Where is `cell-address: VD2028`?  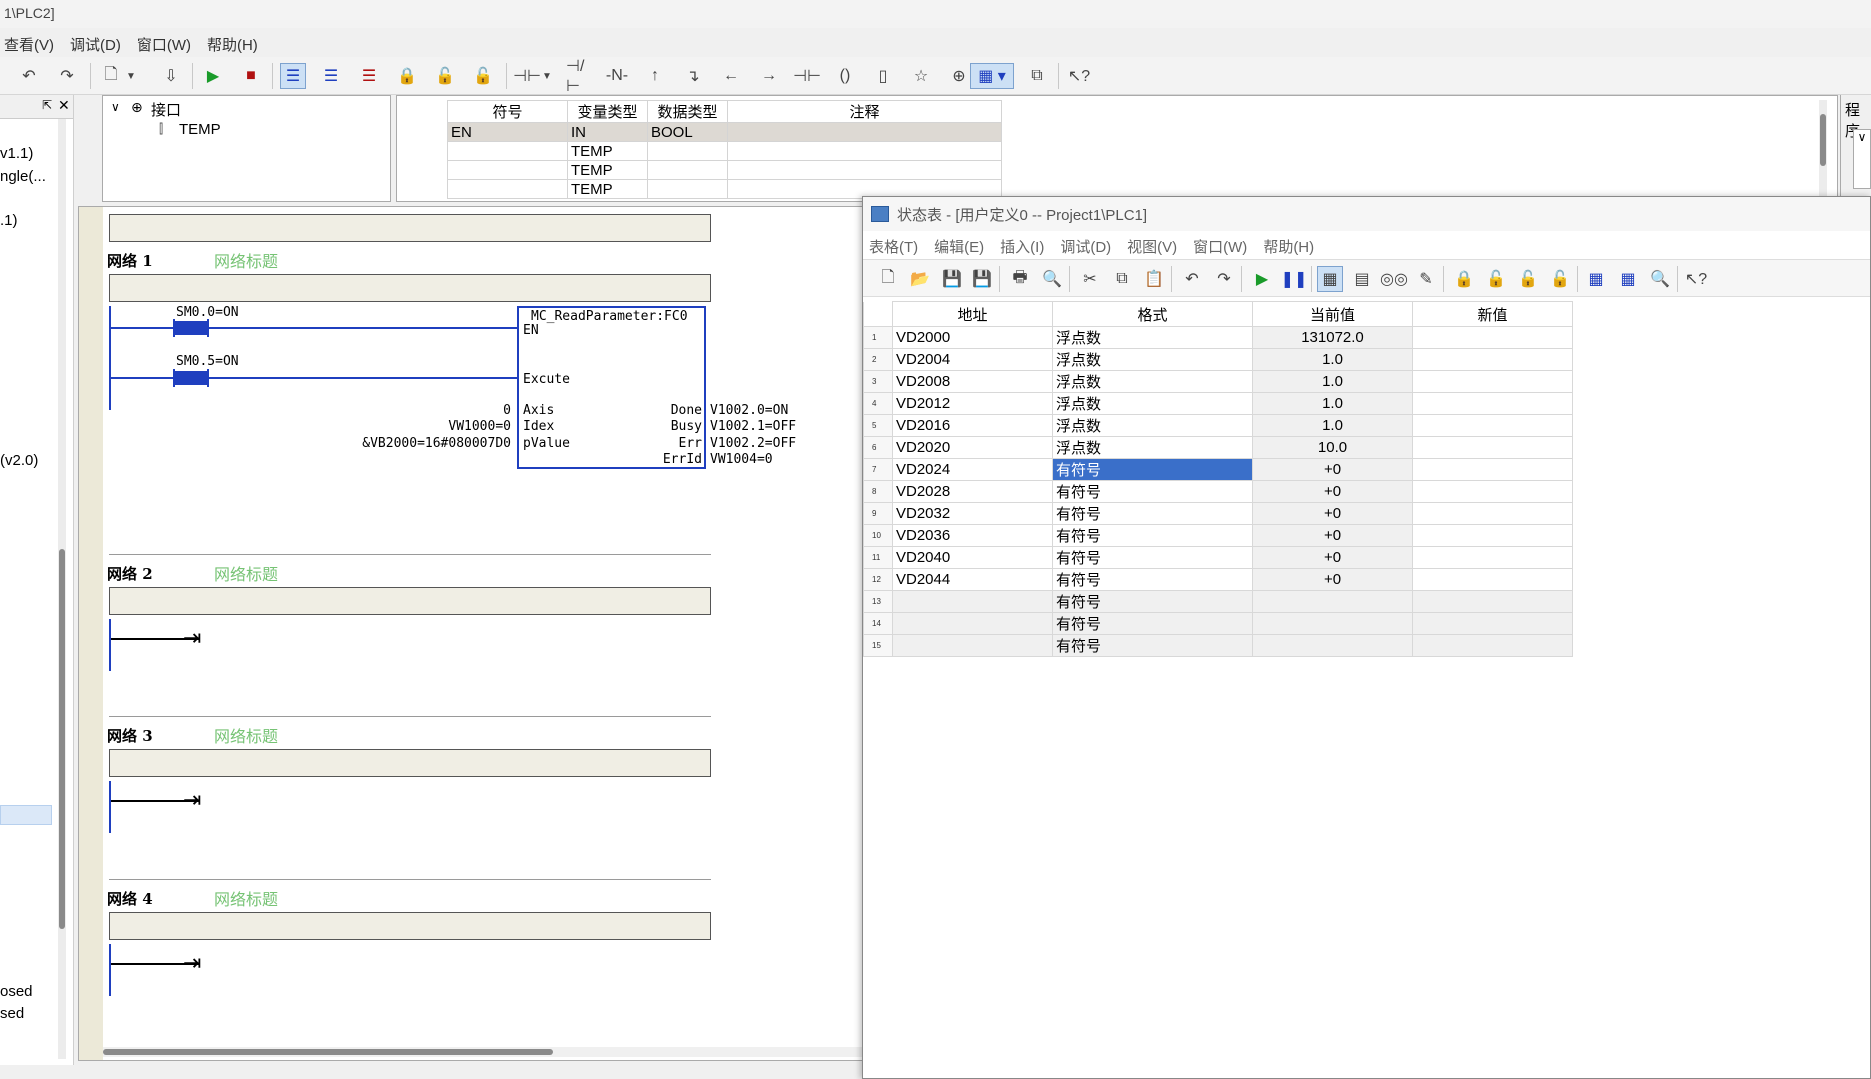 cell-address: VD2028 is located at coordinates (972, 491).